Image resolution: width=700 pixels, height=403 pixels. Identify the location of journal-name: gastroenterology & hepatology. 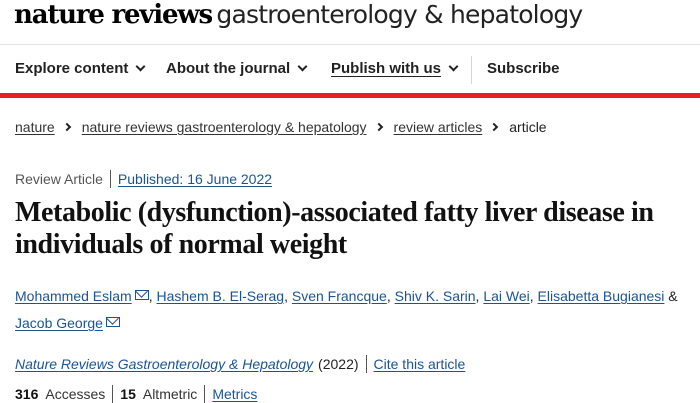
(399, 14).